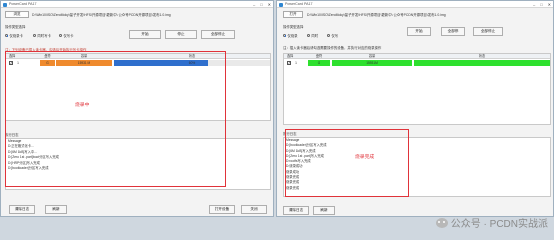 The image size is (554, 240). What do you see at coordinates (84, 63) in the screenshot?
I see `capacity-cell: 15931 M` at bounding box center [84, 63].